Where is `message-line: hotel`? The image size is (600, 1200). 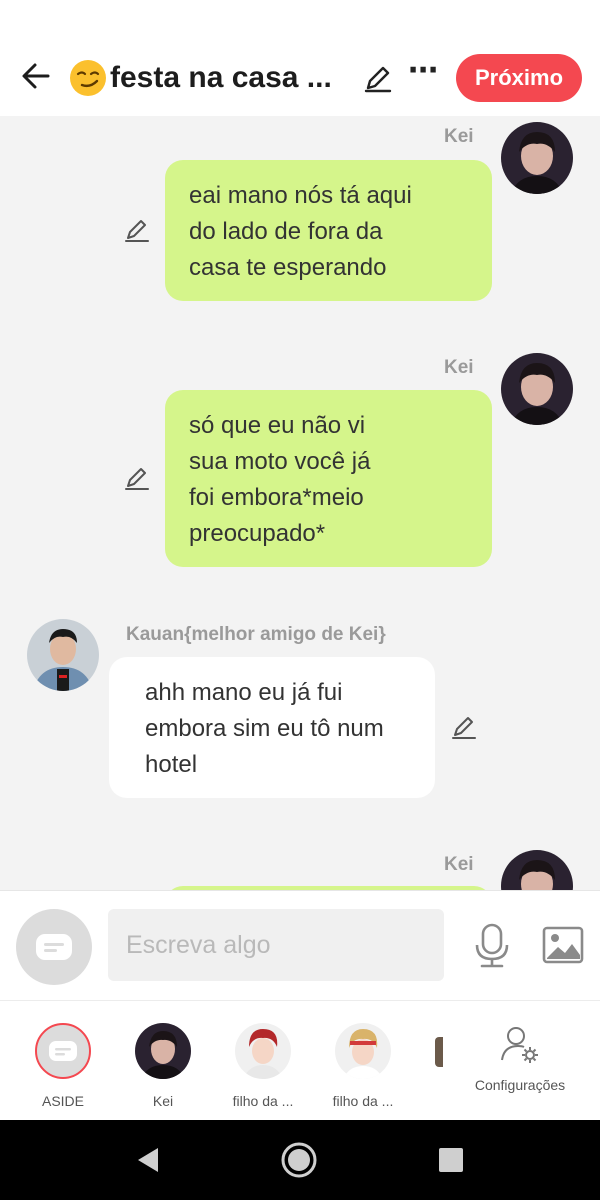 message-line: hotel is located at coordinates (171, 764).